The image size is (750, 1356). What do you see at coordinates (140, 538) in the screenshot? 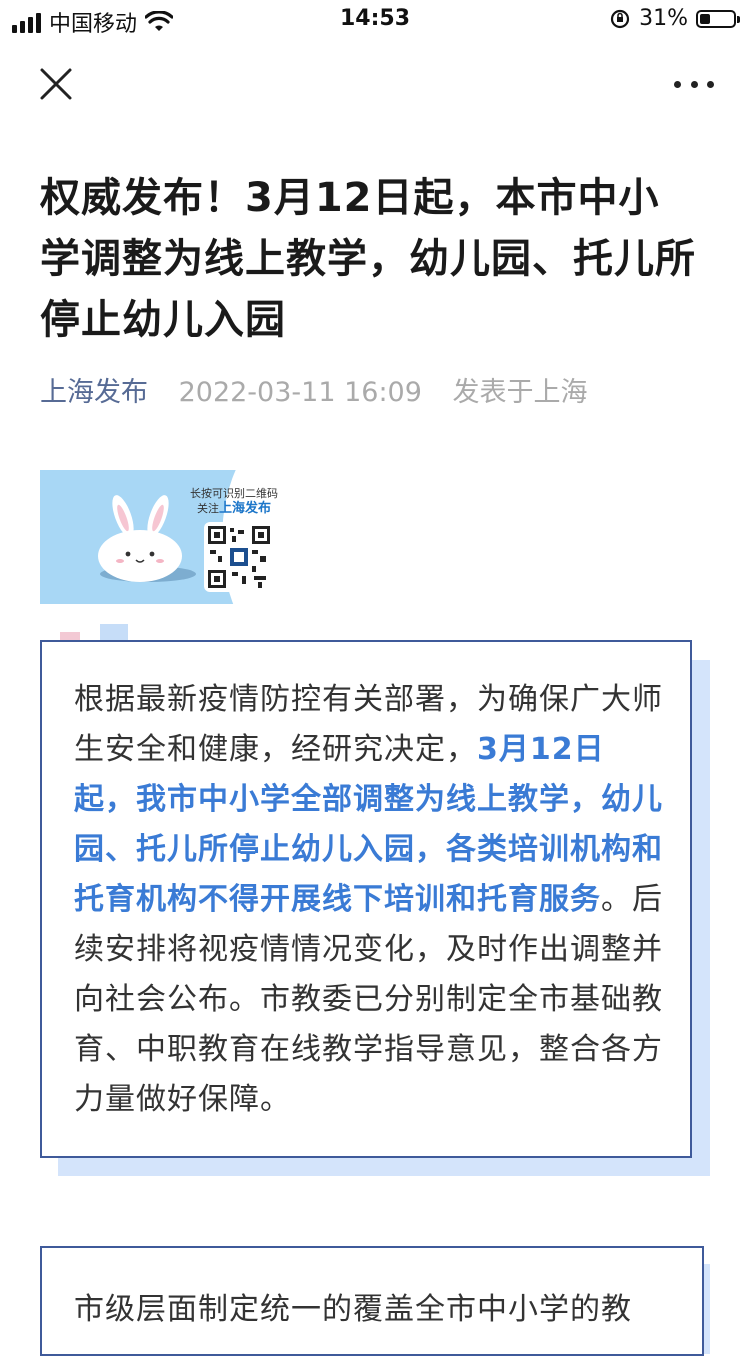
I see `bunny-mascot-icon` at bounding box center [140, 538].